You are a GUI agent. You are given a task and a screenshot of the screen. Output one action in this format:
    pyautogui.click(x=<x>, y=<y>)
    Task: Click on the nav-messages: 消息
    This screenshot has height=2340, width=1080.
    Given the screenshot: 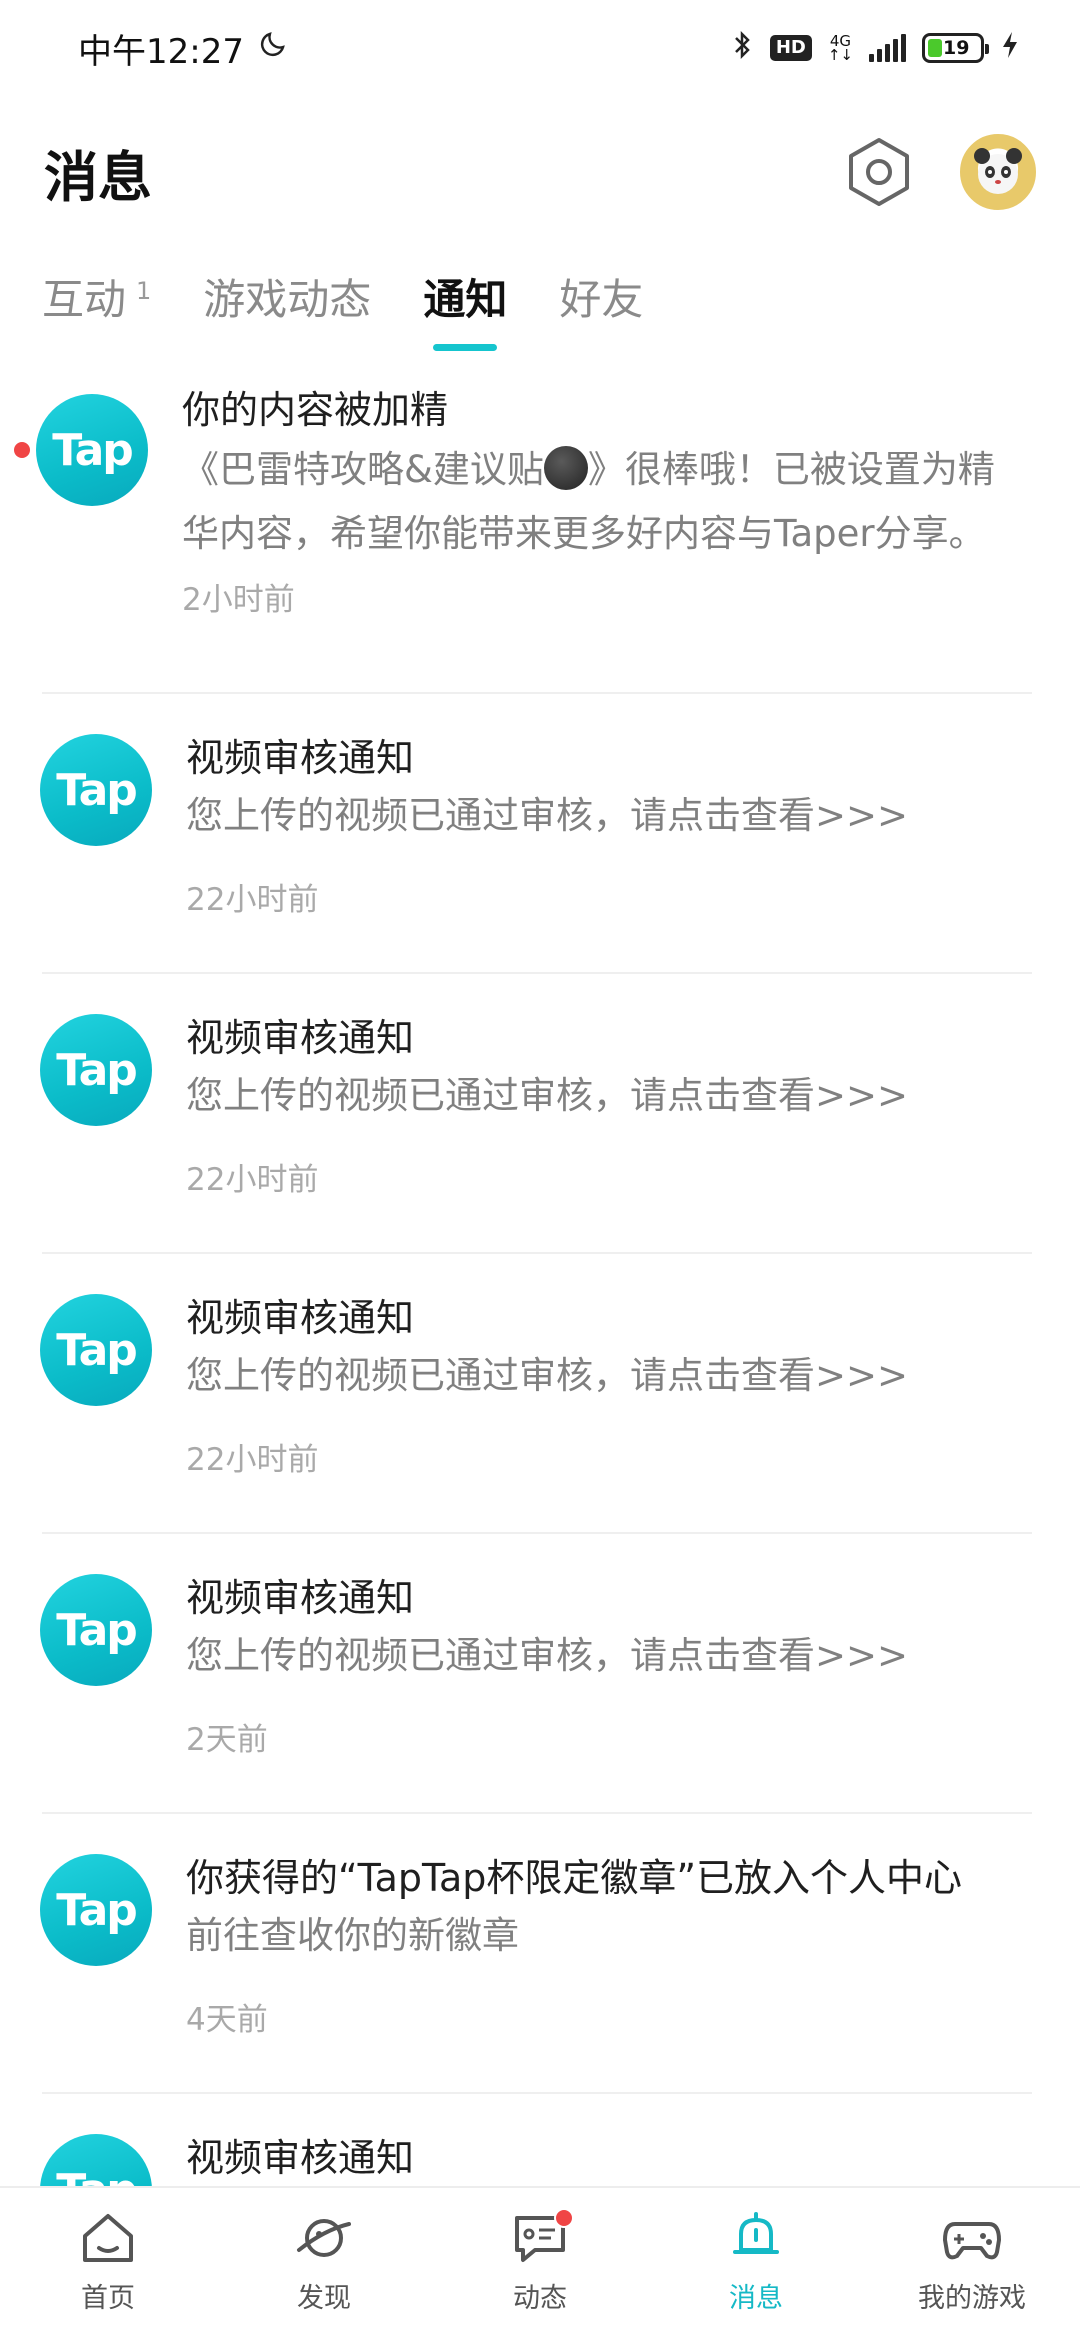 What is the action you would take?
    pyautogui.click(x=756, y=2251)
    